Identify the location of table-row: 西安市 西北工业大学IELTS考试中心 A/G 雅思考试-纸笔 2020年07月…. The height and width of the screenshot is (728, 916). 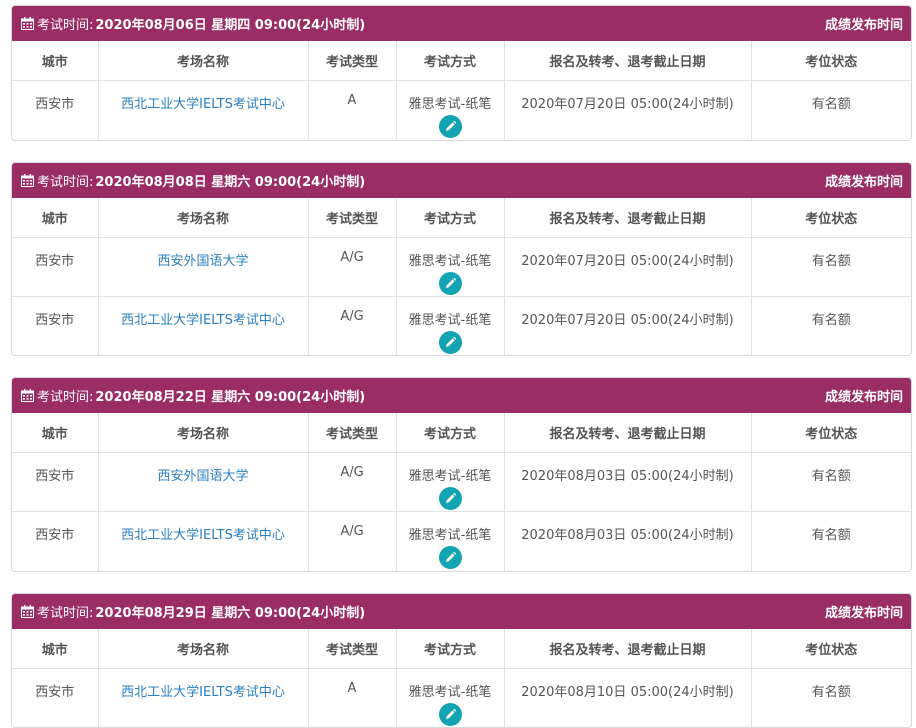
(461, 325).